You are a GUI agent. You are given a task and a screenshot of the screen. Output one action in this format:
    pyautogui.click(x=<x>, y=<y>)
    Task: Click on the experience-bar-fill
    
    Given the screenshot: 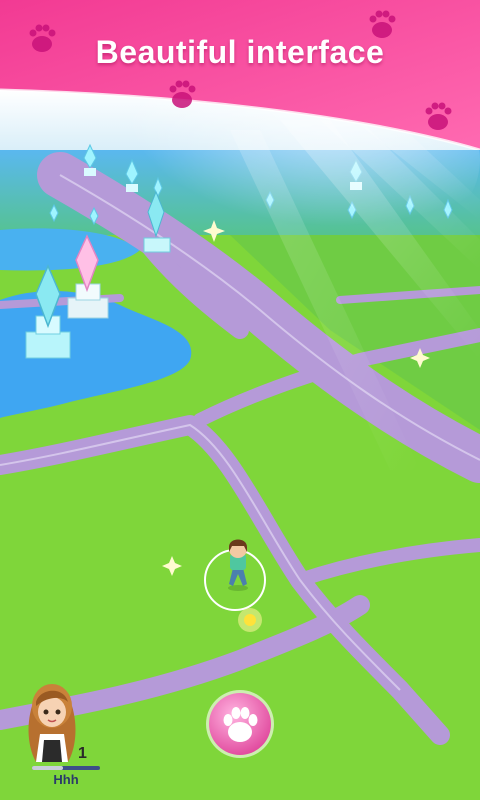 What is the action you would take?
    pyautogui.click(x=47, y=768)
    